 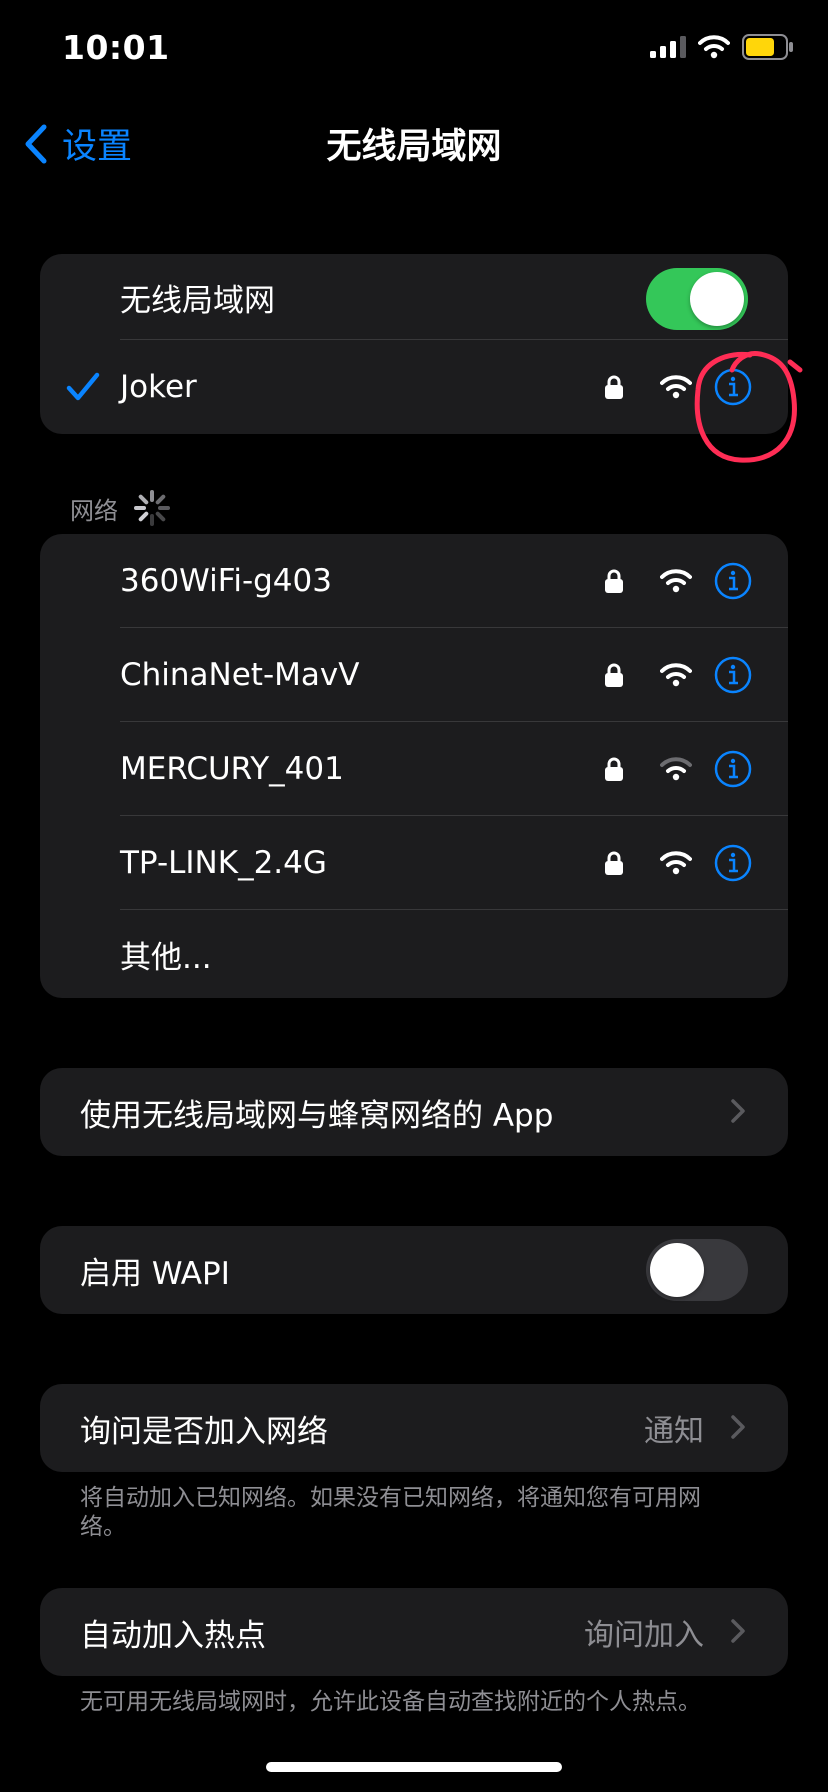 I want to click on wifi-toggle-label: 无线局域网, so click(x=197, y=300).